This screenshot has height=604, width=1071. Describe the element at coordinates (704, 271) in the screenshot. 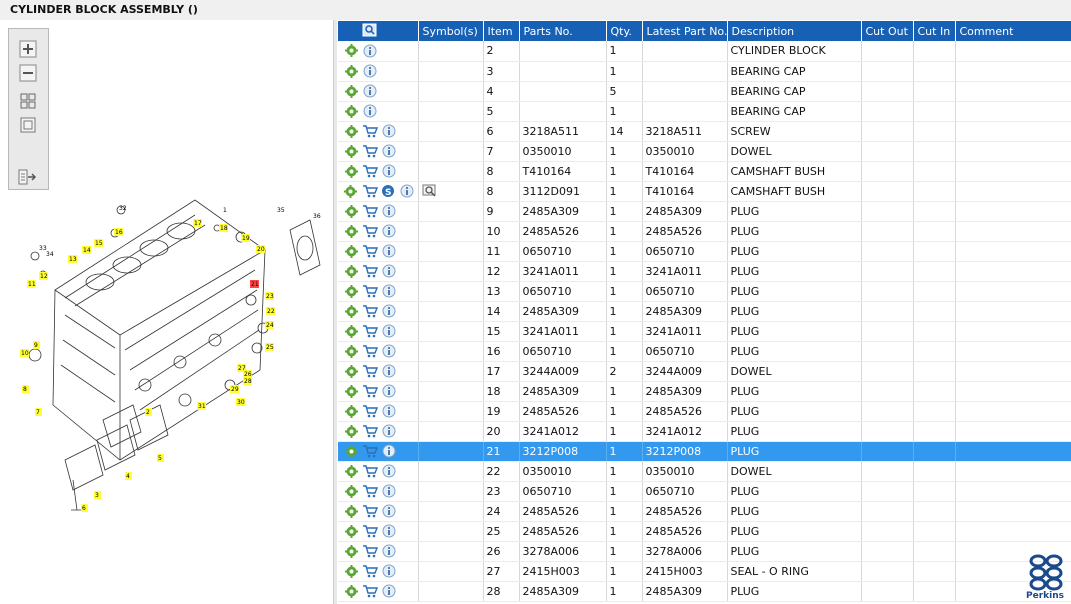

I see `table-row: 12 3241A011 1 3241A011 PLUG` at that location.